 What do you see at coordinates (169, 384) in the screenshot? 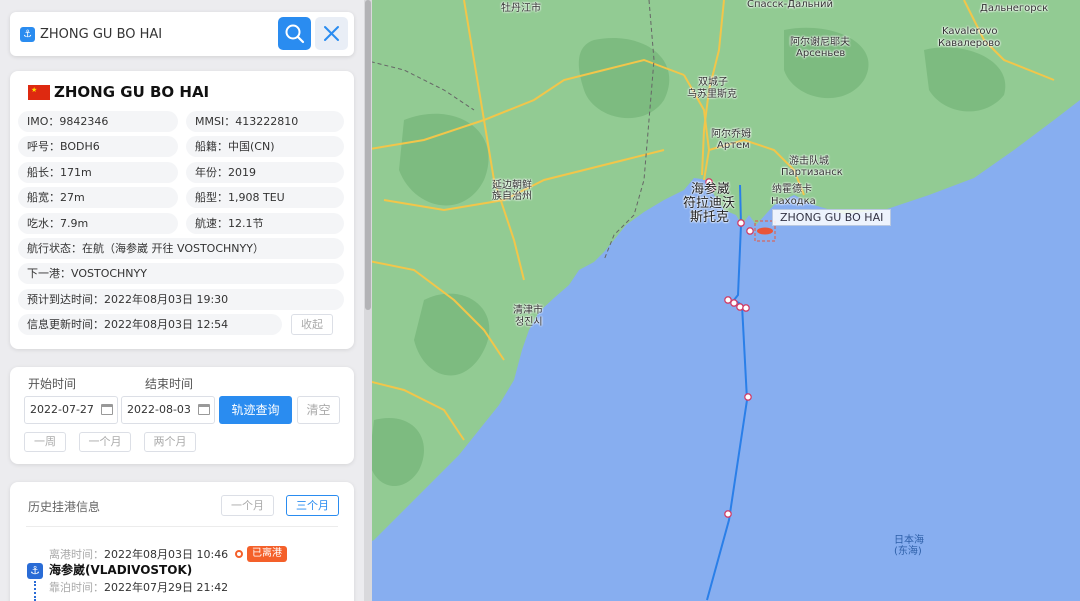
I see `end-time-label: 结束时间` at bounding box center [169, 384].